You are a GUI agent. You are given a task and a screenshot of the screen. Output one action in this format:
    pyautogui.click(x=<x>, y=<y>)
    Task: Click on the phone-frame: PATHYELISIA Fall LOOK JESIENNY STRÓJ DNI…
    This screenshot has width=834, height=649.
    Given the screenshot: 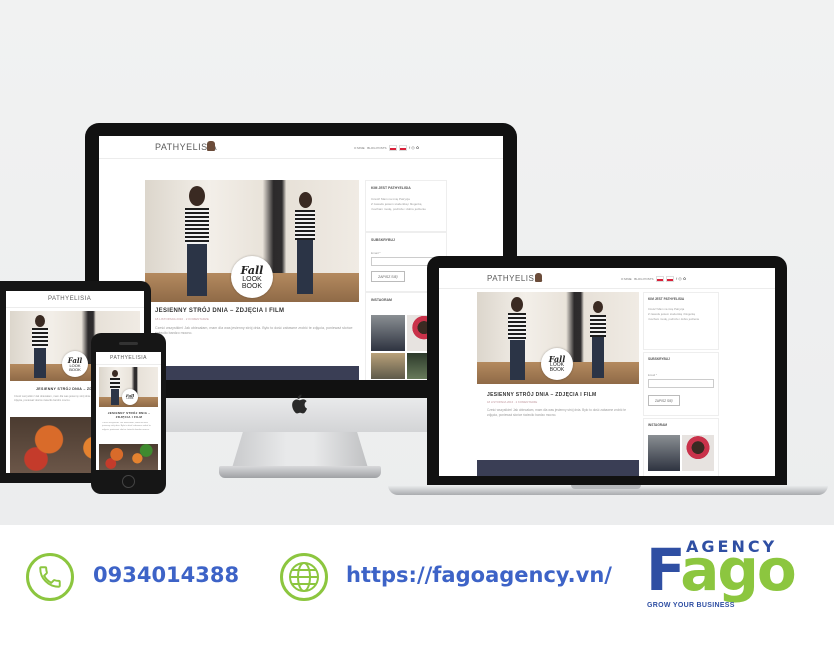 What is the action you would take?
    pyautogui.click(x=128, y=413)
    